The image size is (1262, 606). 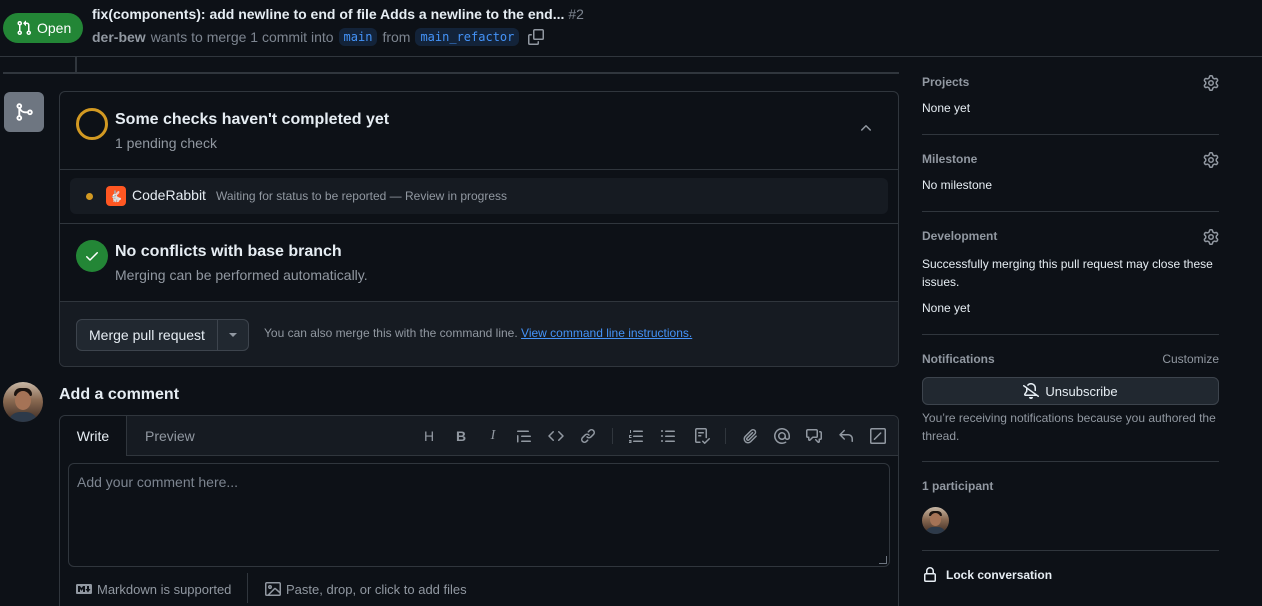 I want to click on caret-down-icon, so click(x=232, y=335).